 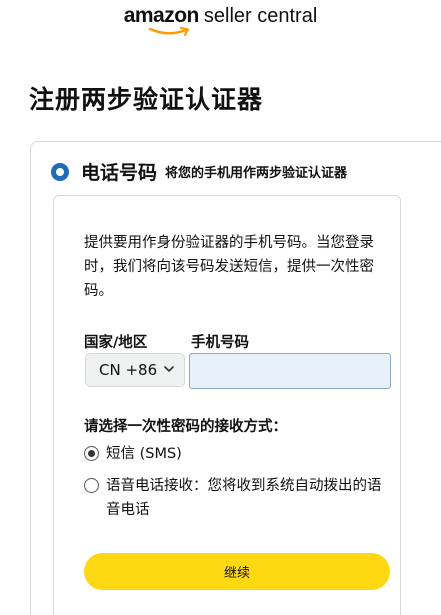 What do you see at coordinates (169, 369) in the screenshot?
I see `chevron-down-icon` at bounding box center [169, 369].